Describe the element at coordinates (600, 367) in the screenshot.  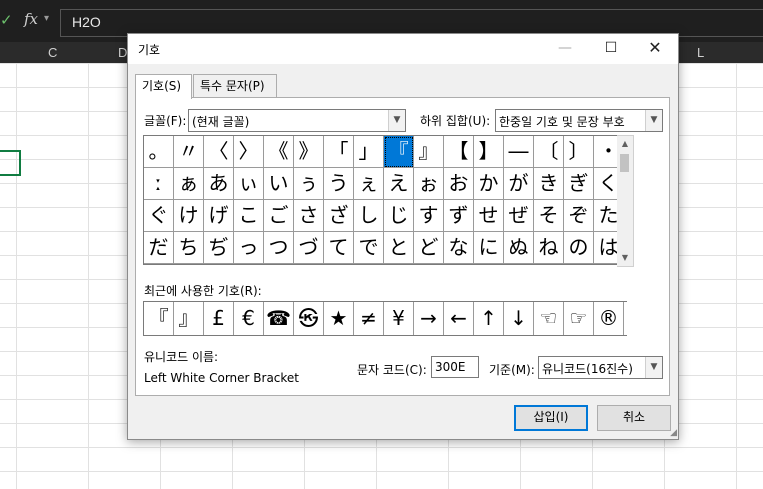
I see `from-dropdown: 유니코드(16진수) ▼` at that location.